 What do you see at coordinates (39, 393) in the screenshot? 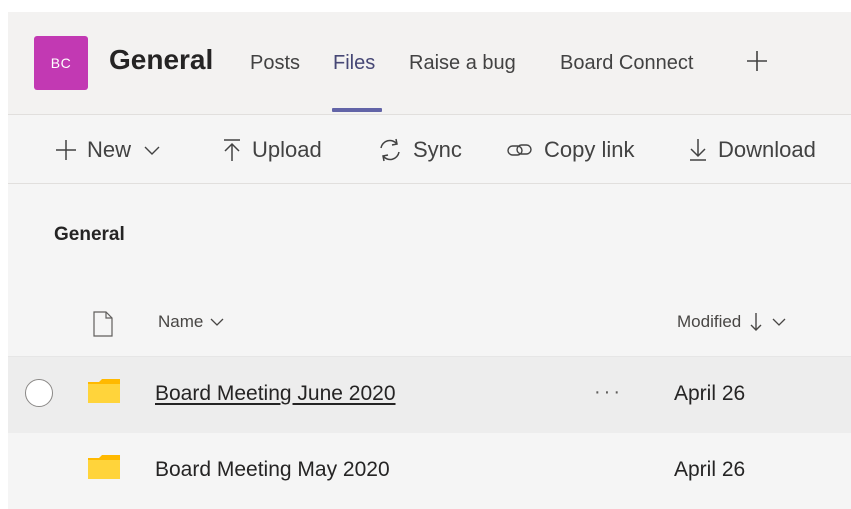
I see `row-select-radio` at bounding box center [39, 393].